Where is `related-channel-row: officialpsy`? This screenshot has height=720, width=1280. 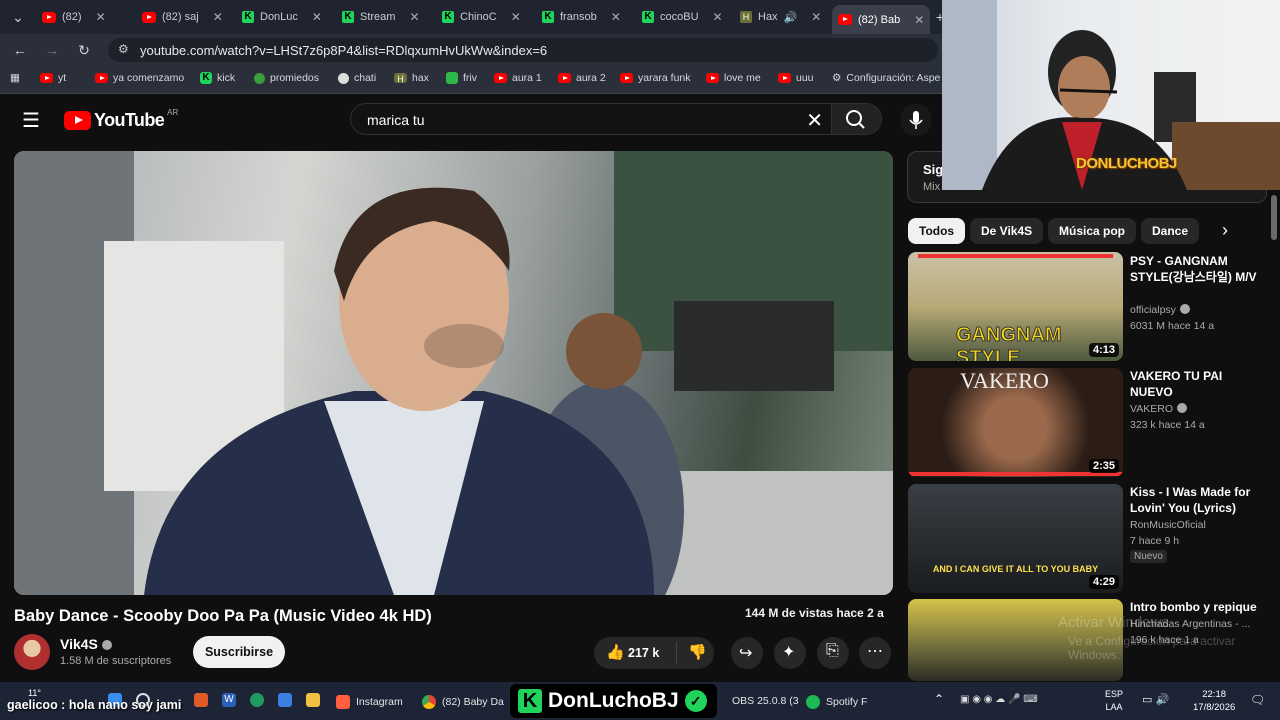
related-channel-row: officialpsy is located at coordinates (1160, 310).